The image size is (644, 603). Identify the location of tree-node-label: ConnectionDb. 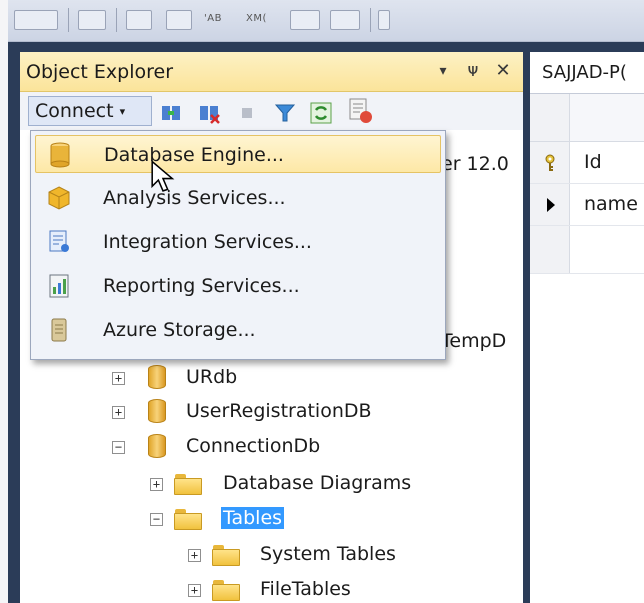
(253, 446).